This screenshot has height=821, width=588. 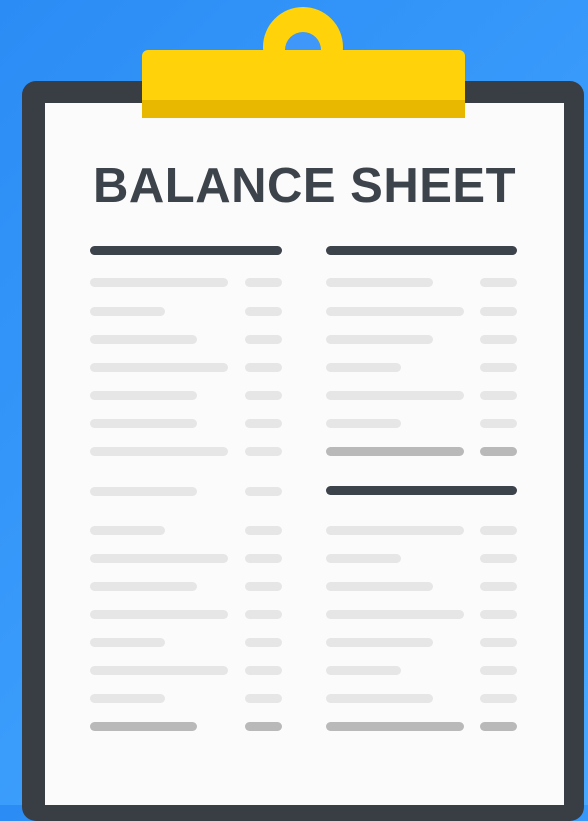 I want to click on clip-body, so click(x=303, y=77).